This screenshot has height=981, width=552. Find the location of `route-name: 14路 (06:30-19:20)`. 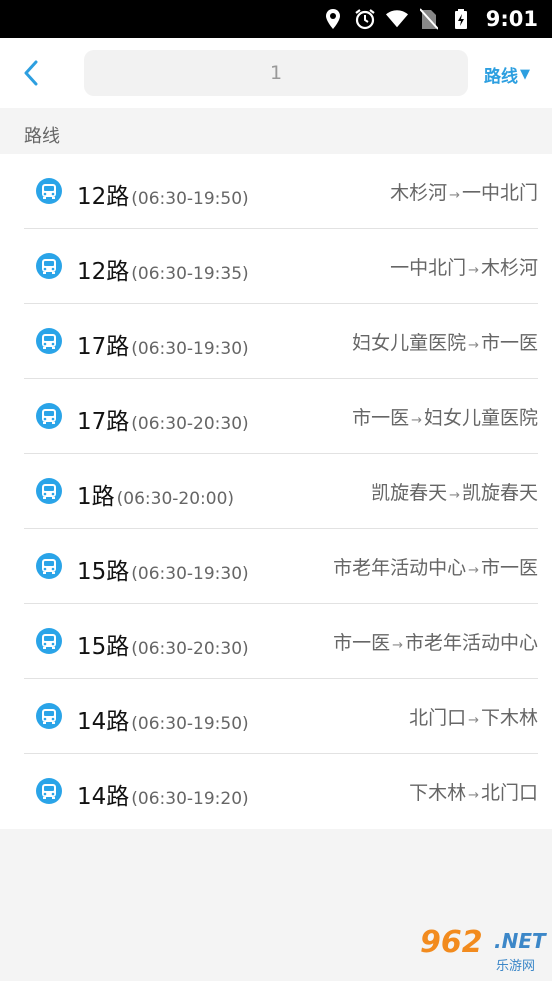

route-name: 14路 (06:30-19:20) is located at coordinates (163, 794).